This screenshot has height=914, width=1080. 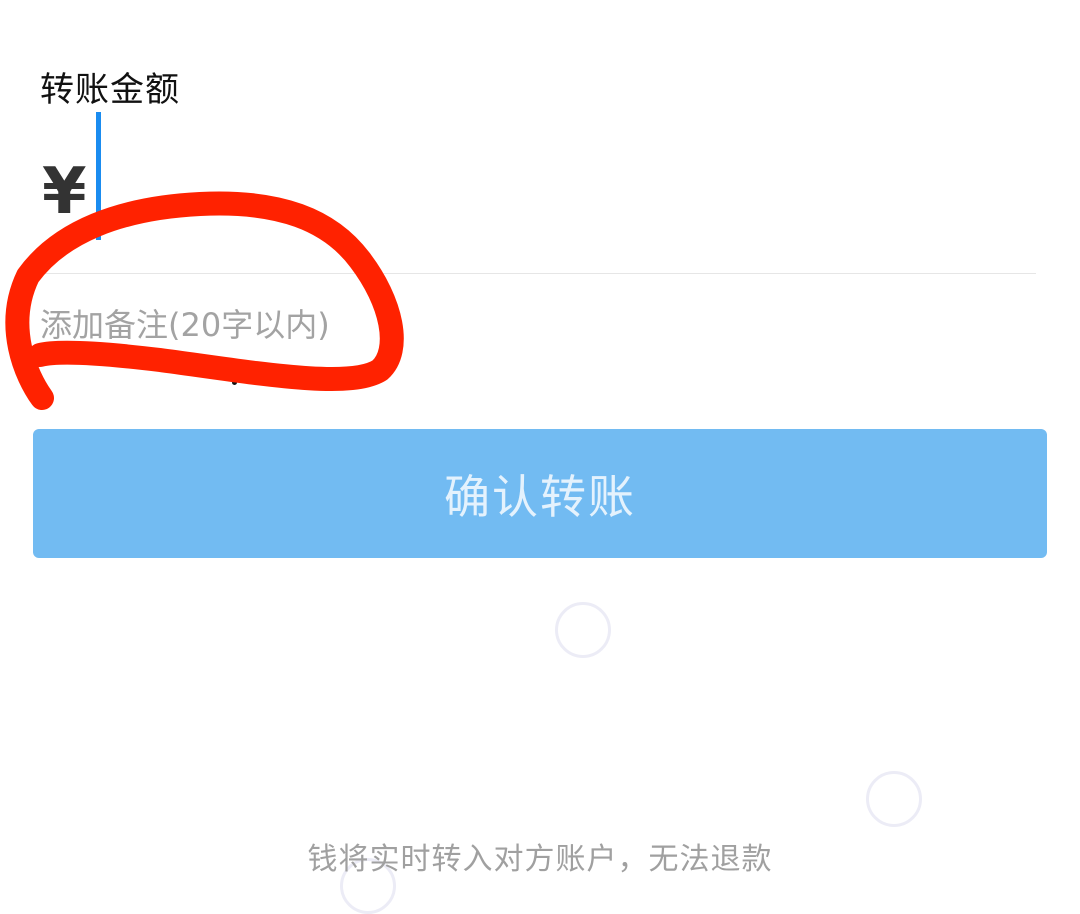 What do you see at coordinates (64, 192) in the screenshot?
I see `currency-symbol: ¥` at bounding box center [64, 192].